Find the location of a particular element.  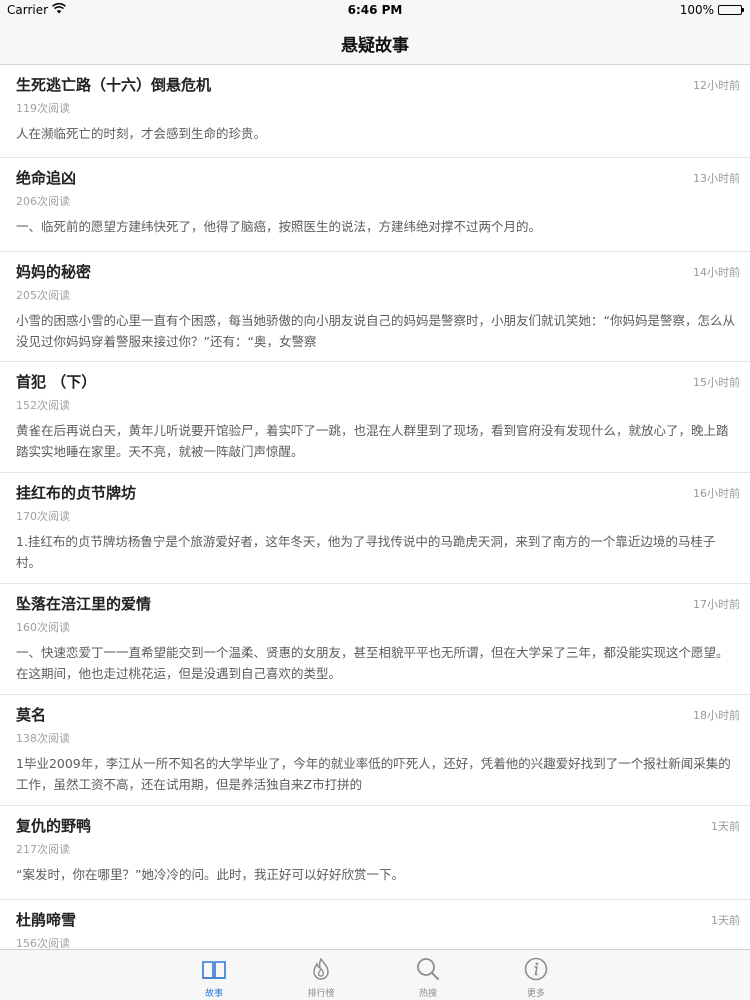

story-time: 15小时前 is located at coordinates (716, 382).